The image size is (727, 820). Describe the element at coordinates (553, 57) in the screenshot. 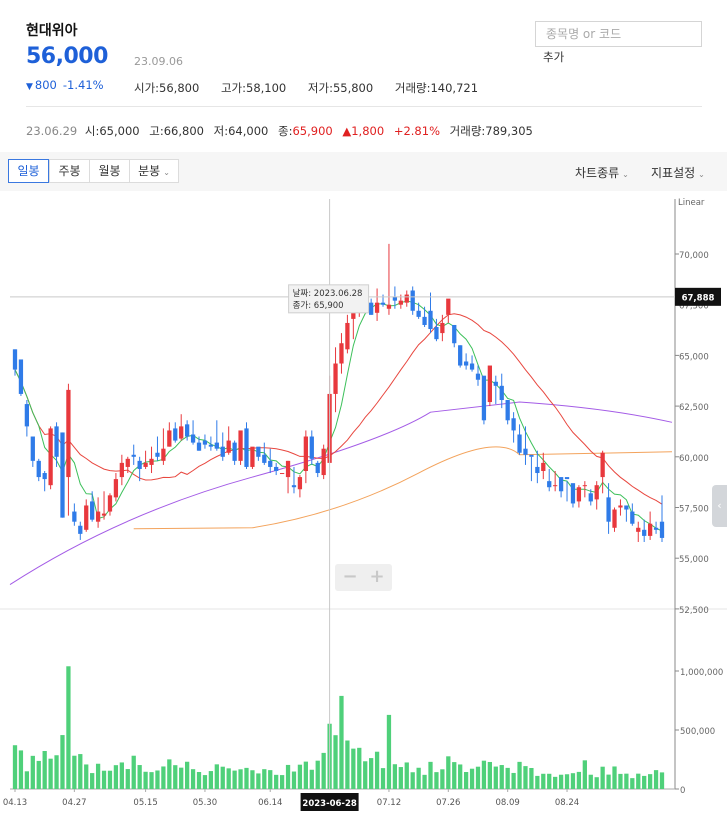

I see `add-button: 추가` at that location.